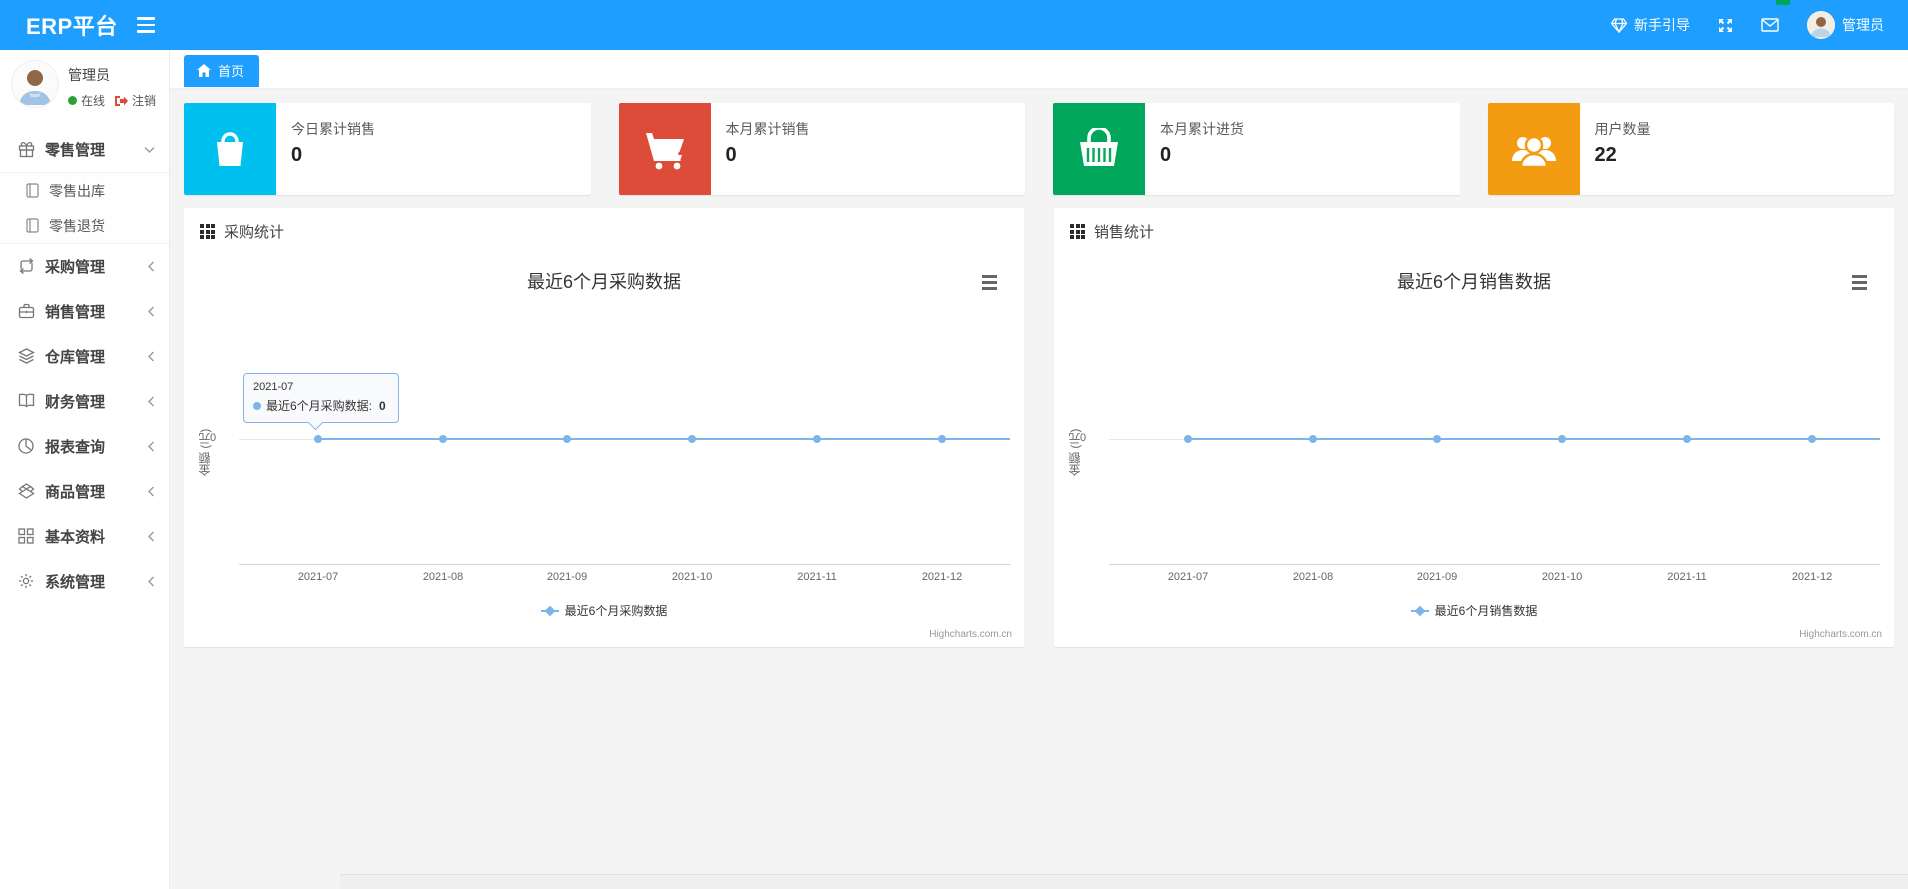  Describe the element at coordinates (75, 150) in the screenshot. I see `sidebar-item-label: 零售管理` at that location.